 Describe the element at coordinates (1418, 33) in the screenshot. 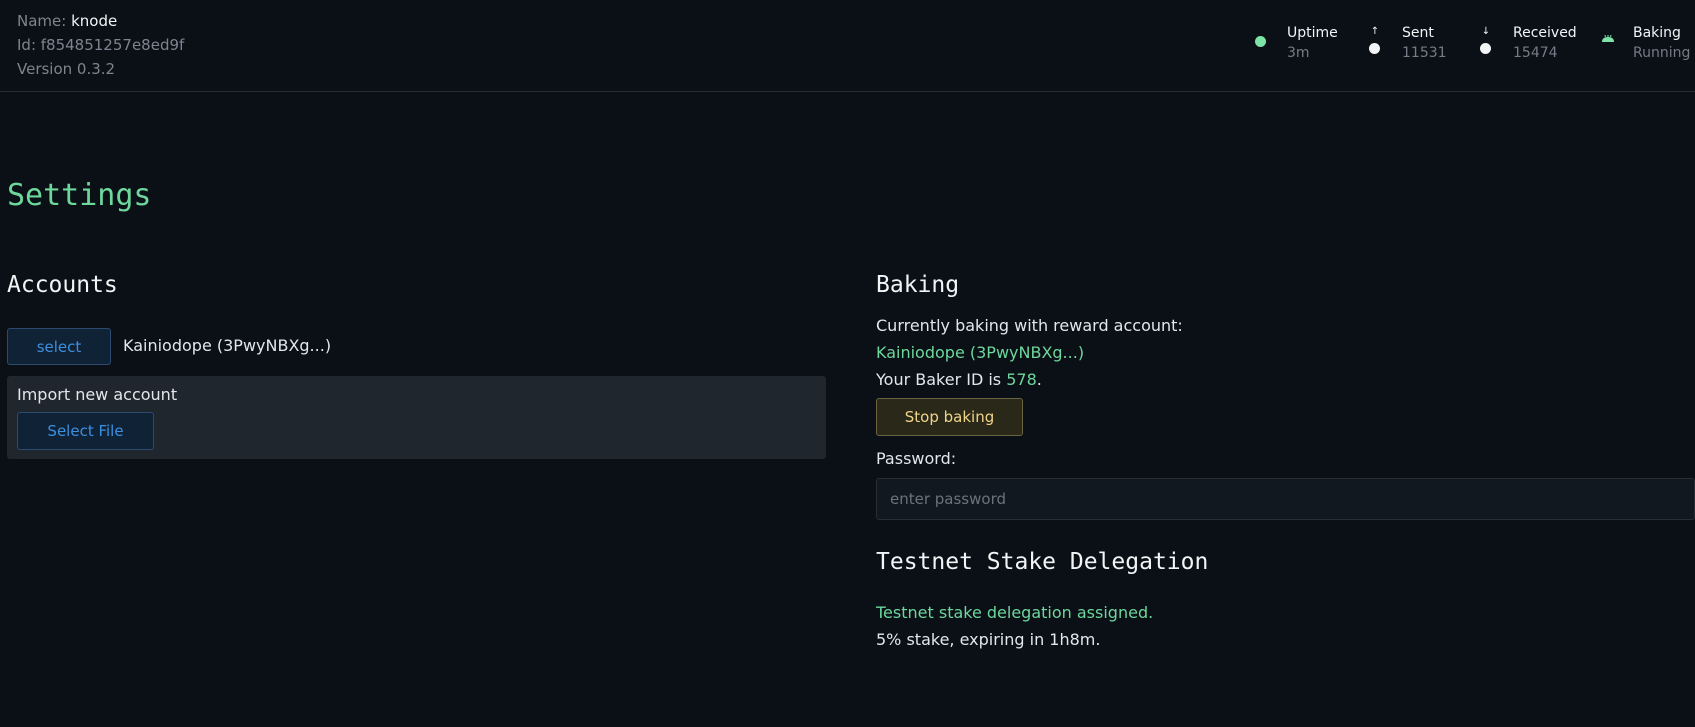

I see `stat-sent-label: Sent` at that location.